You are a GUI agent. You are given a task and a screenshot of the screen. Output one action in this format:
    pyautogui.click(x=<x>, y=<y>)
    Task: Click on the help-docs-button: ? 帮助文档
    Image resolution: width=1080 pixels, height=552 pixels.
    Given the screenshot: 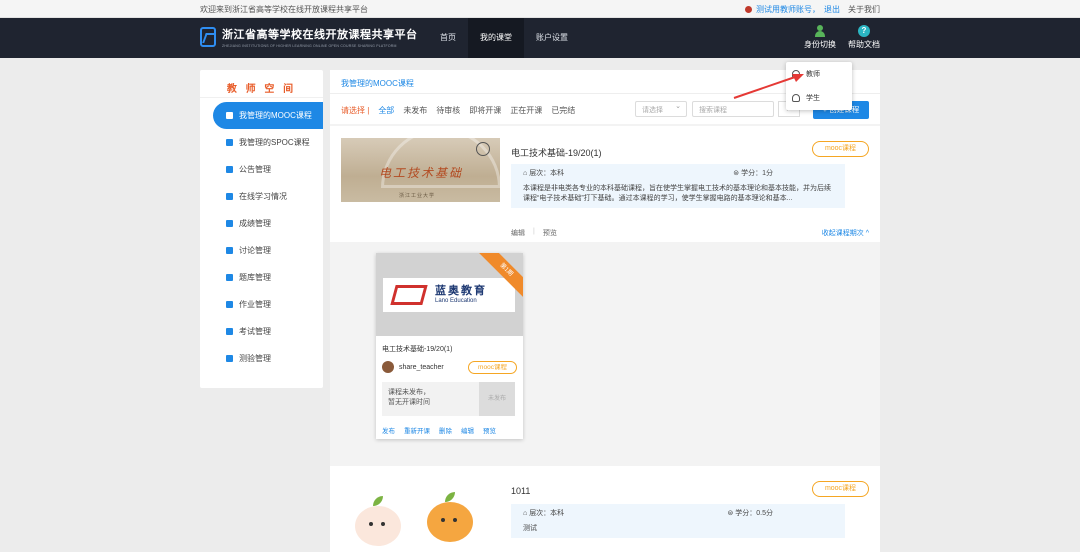 What is the action you would take?
    pyautogui.click(x=864, y=37)
    